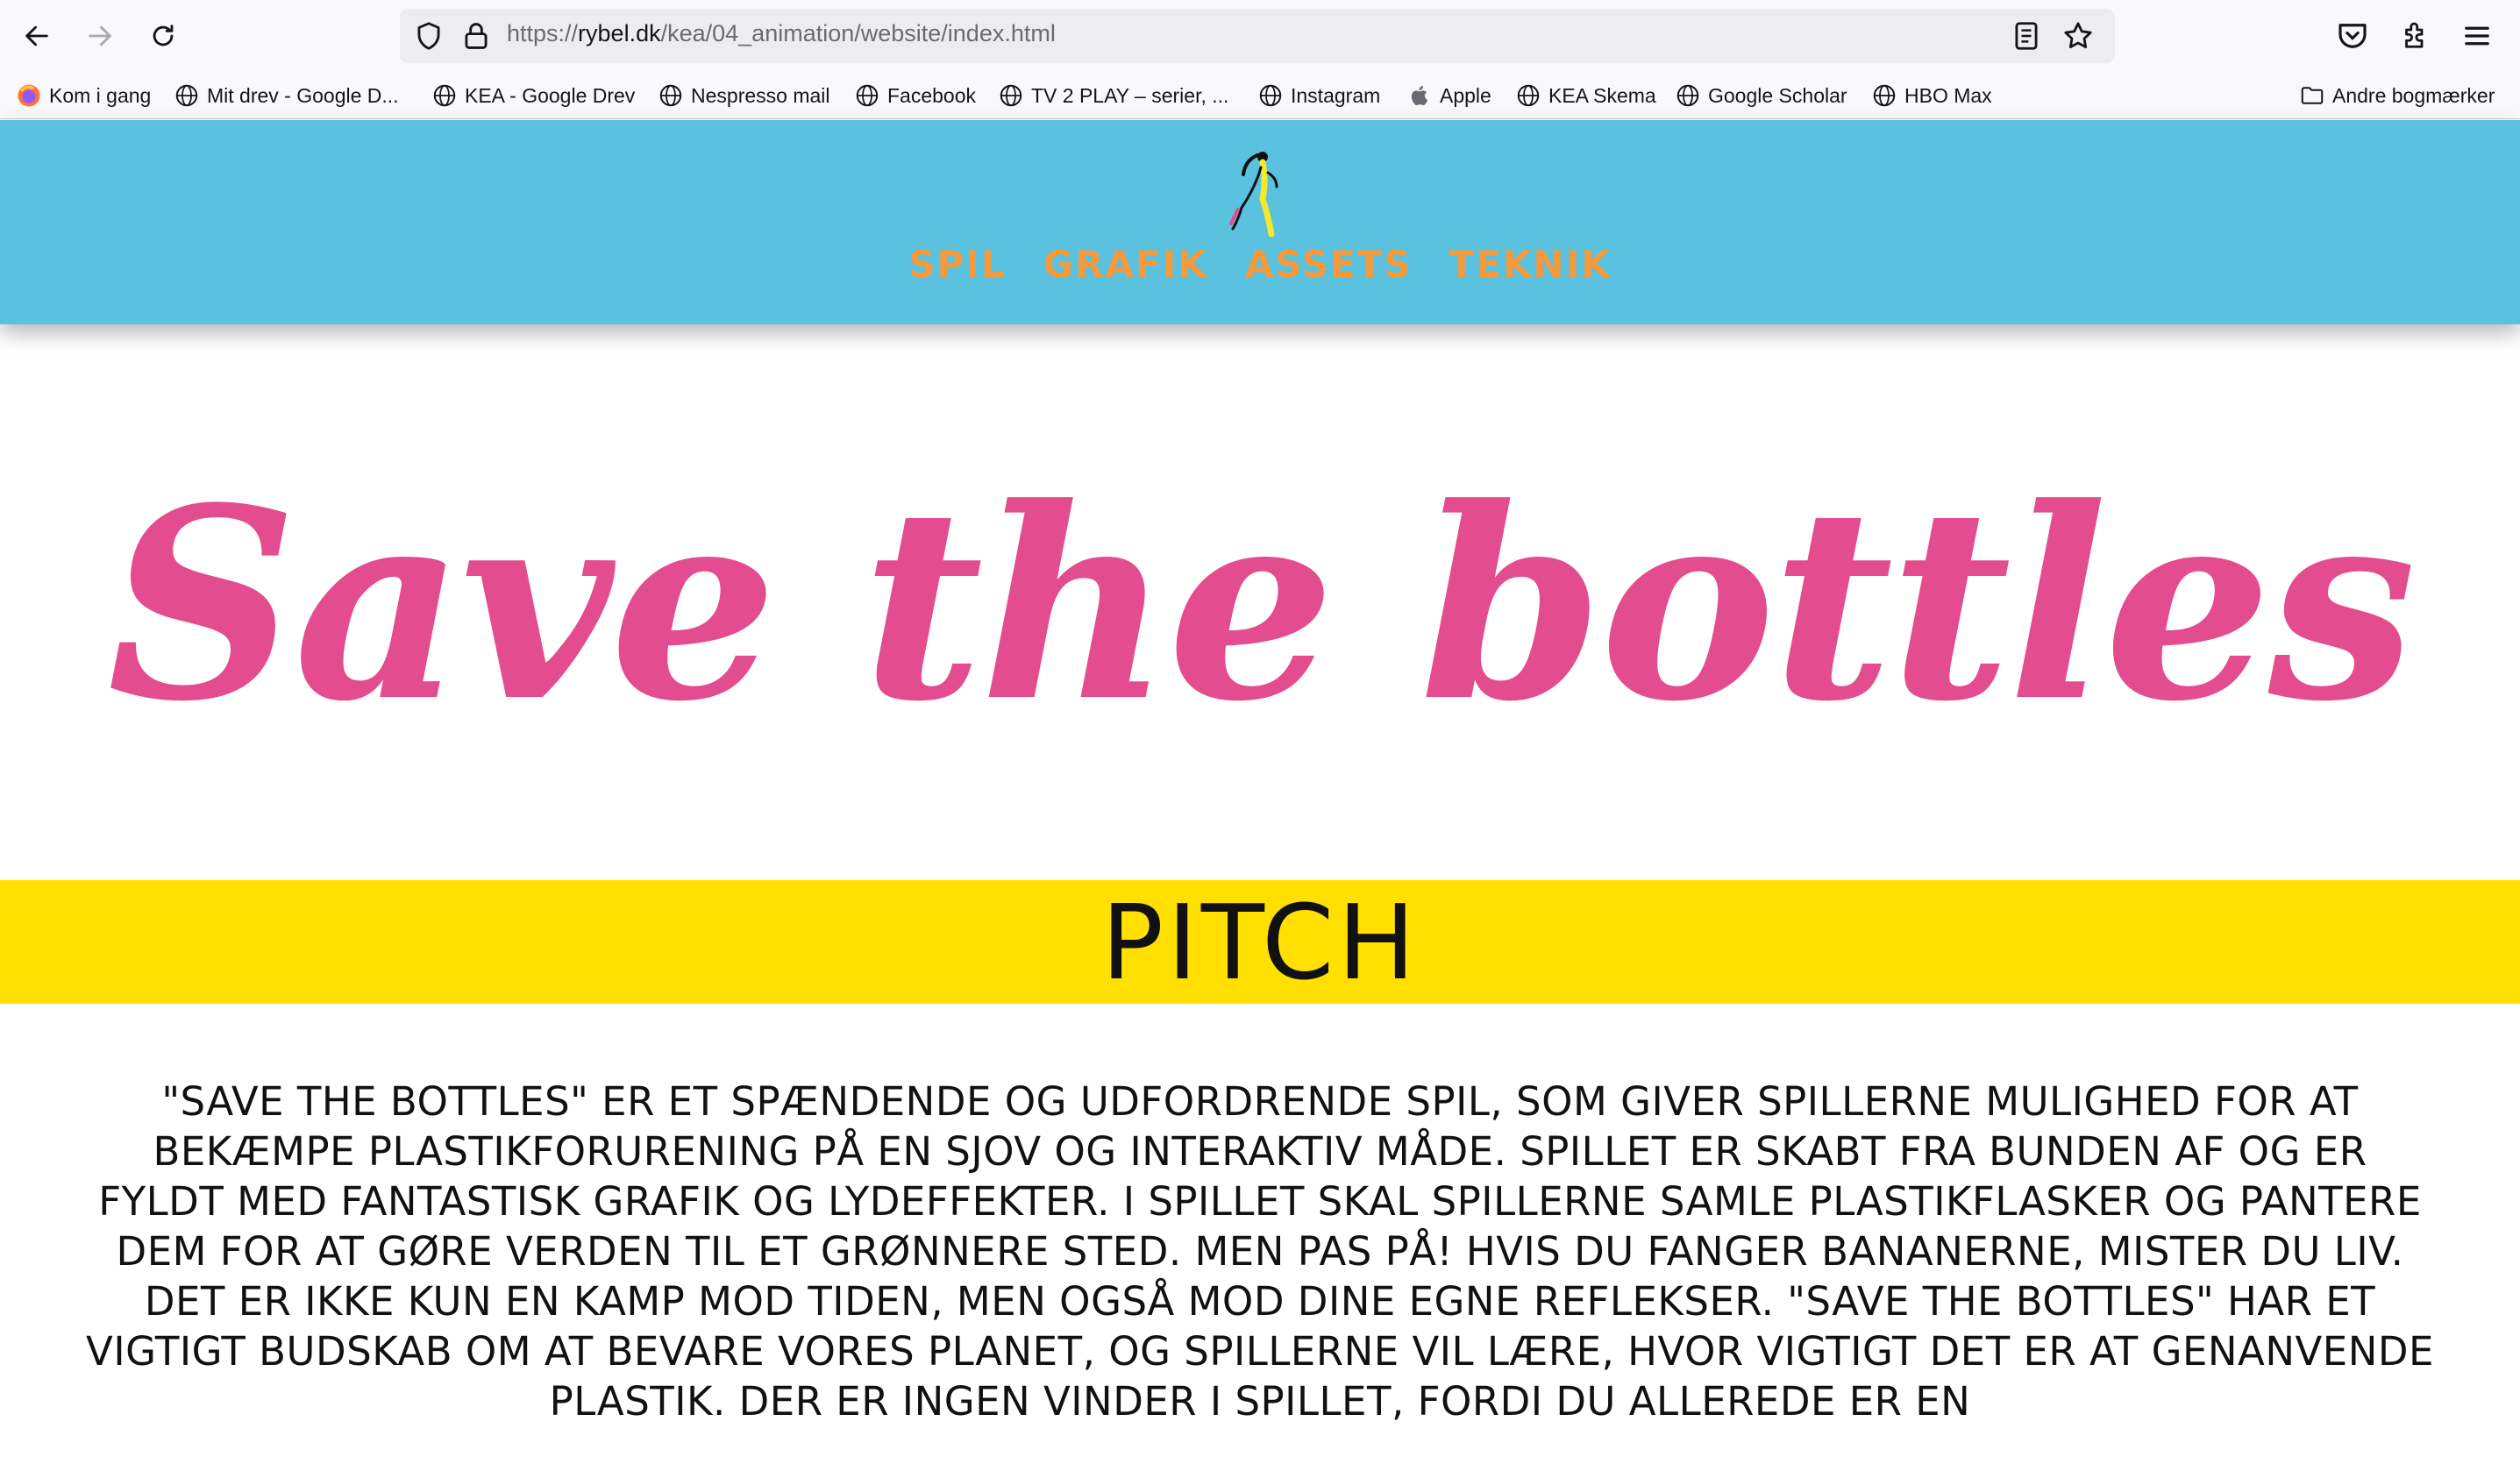 Image resolution: width=2520 pixels, height=1457 pixels. What do you see at coordinates (2352, 36) in the screenshot?
I see `pocket-icon` at bounding box center [2352, 36].